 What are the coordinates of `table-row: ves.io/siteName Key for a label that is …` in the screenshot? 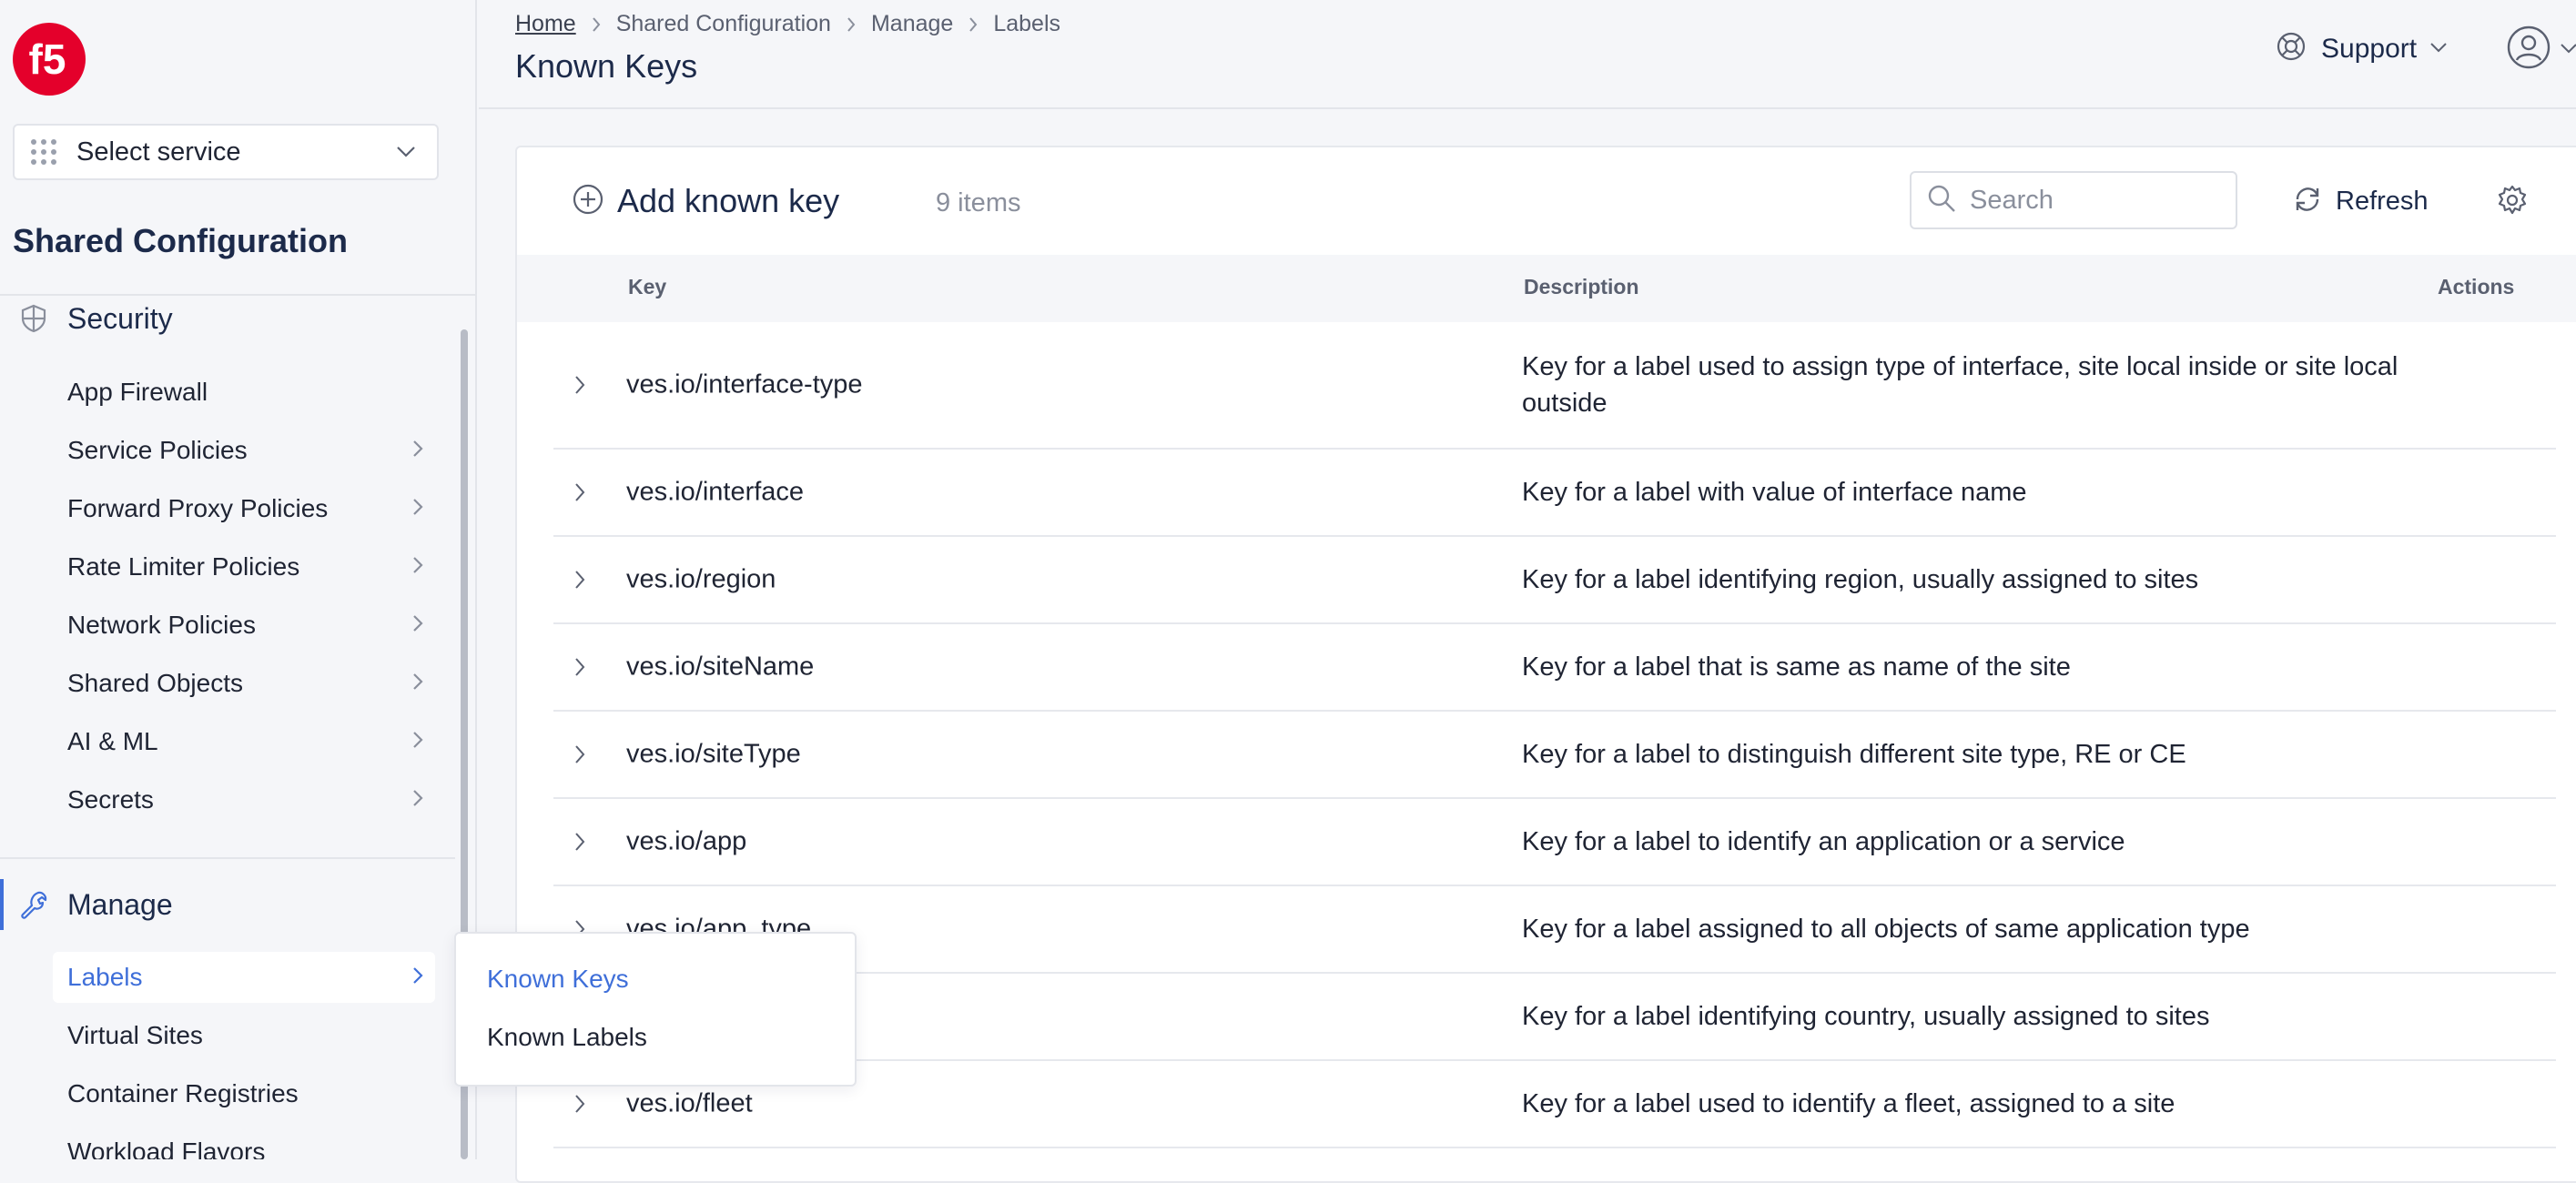 It's located at (1554, 668).